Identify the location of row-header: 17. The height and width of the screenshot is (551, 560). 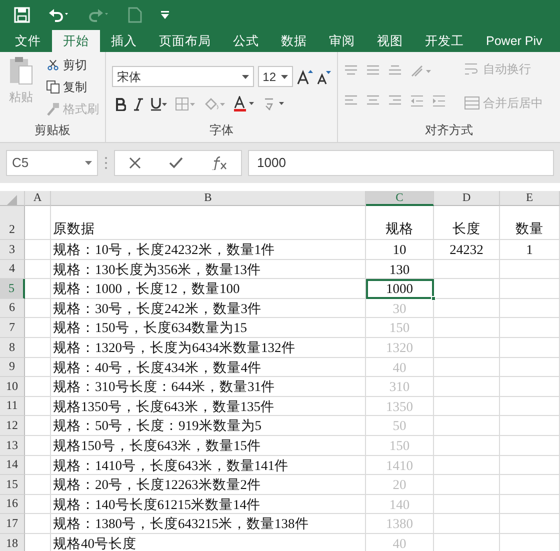
(12, 524).